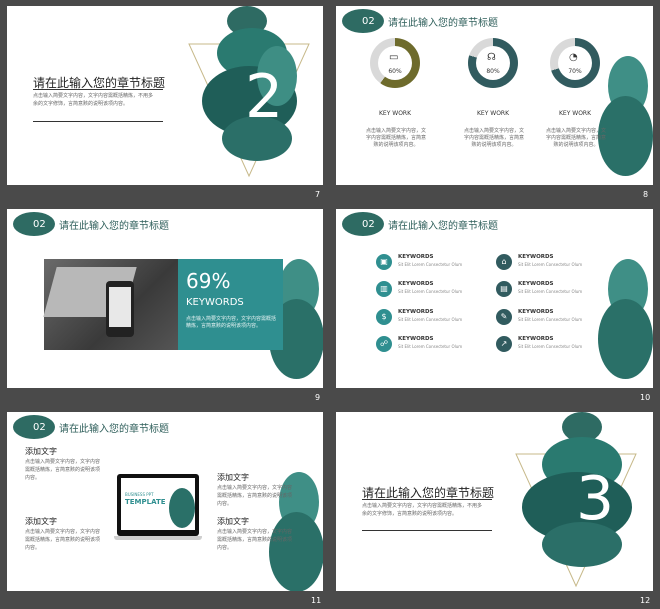 Image resolution: width=660 pixels, height=609 pixels. What do you see at coordinates (384, 344) in the screenshot?
I see `people-icon: ☍` at bounding box center [384, 344].